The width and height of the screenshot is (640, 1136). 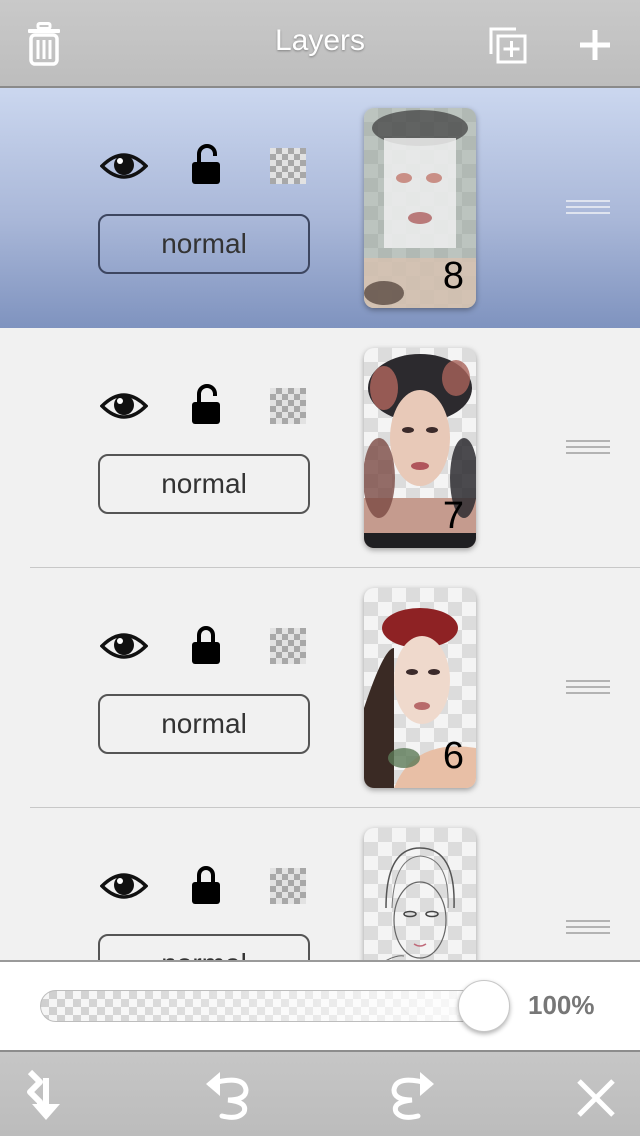 What do you see at coordinates (420, 208) in the screenshot?
I see `layer-thumbnail: 8` at bounding box center [420, 208].